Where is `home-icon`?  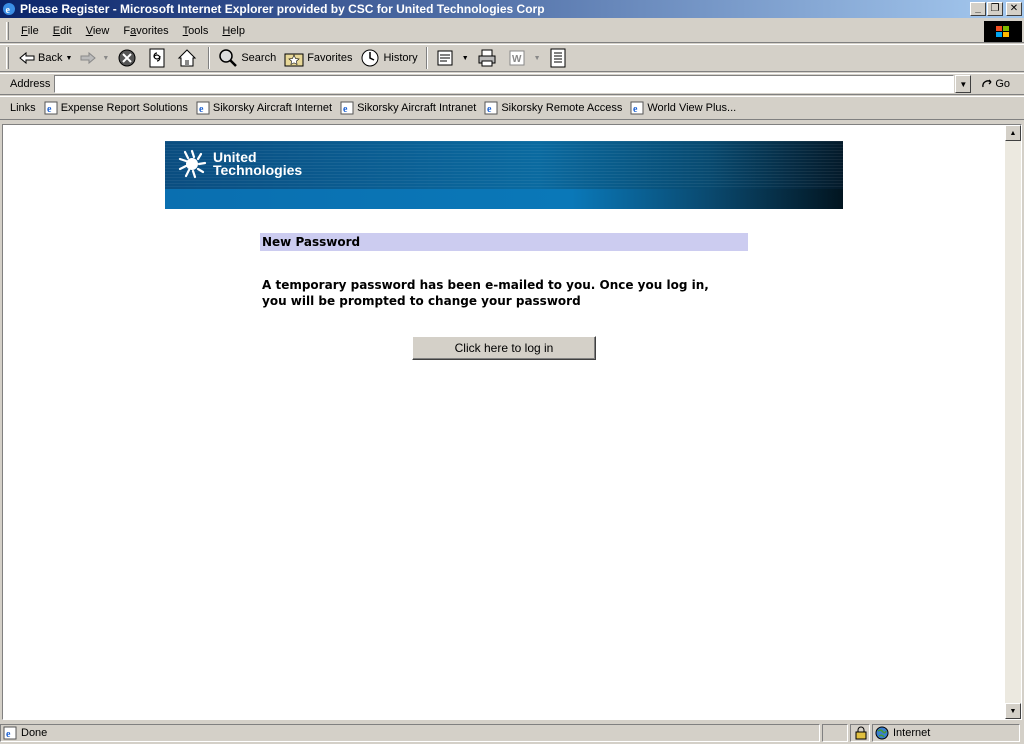
home-icon is located at coordinates (187, 58).